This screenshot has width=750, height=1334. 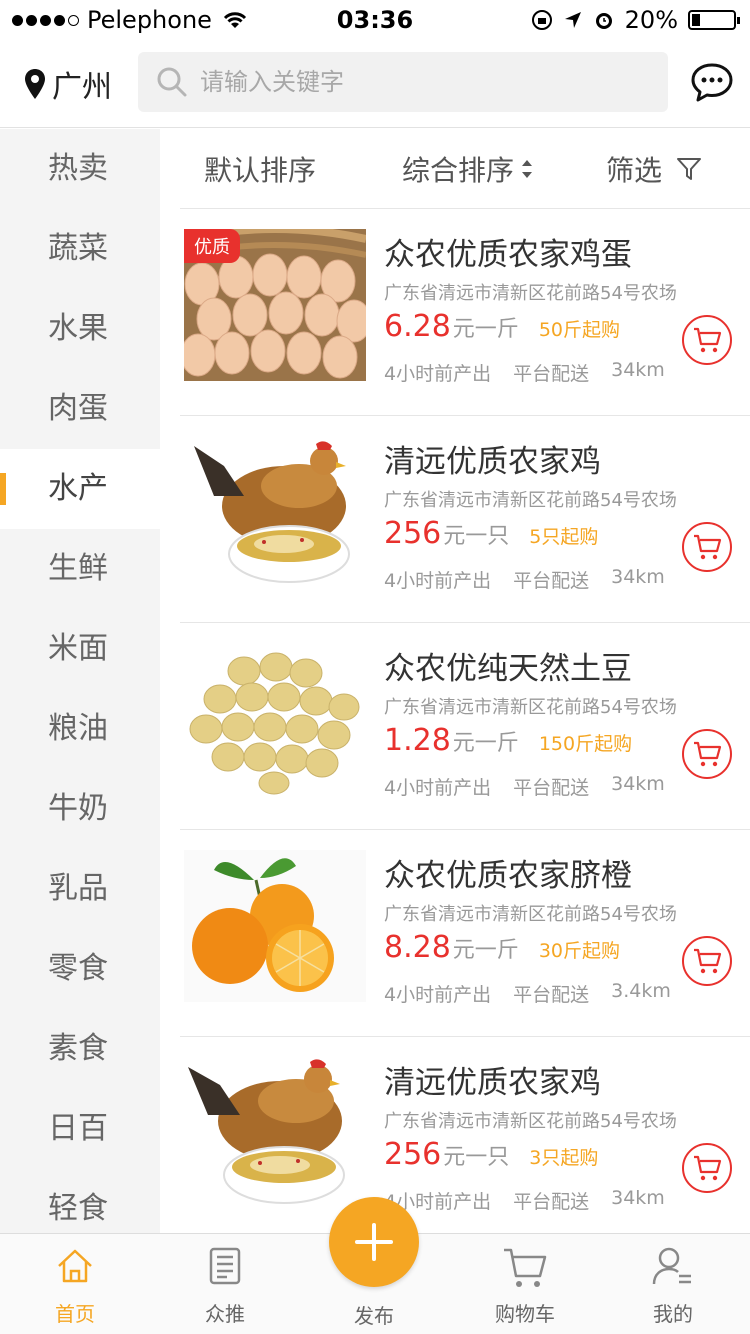 I want to click on distance: 3.4km, so click(x=641, y=991).